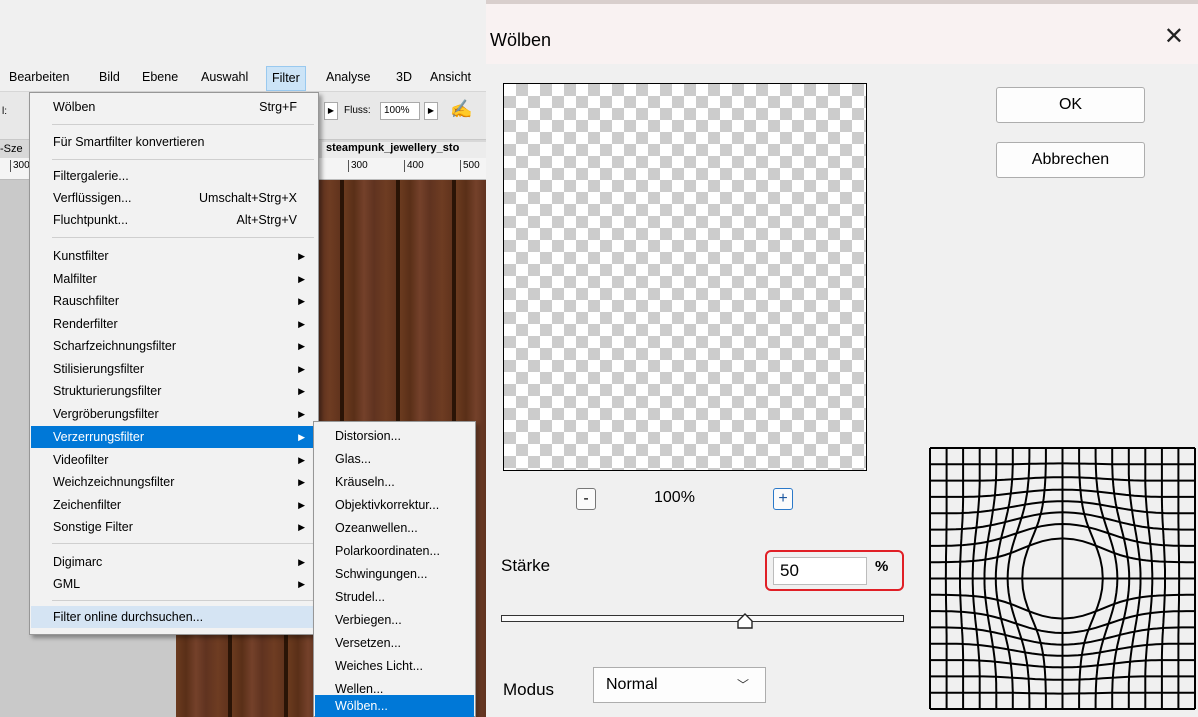 Image resolution: width=1198 pixels, height=717 pixels. Describe the element at coordinates (224, 77) in the screenshot. I see `menu-auswahl: Auswahl` at that location.